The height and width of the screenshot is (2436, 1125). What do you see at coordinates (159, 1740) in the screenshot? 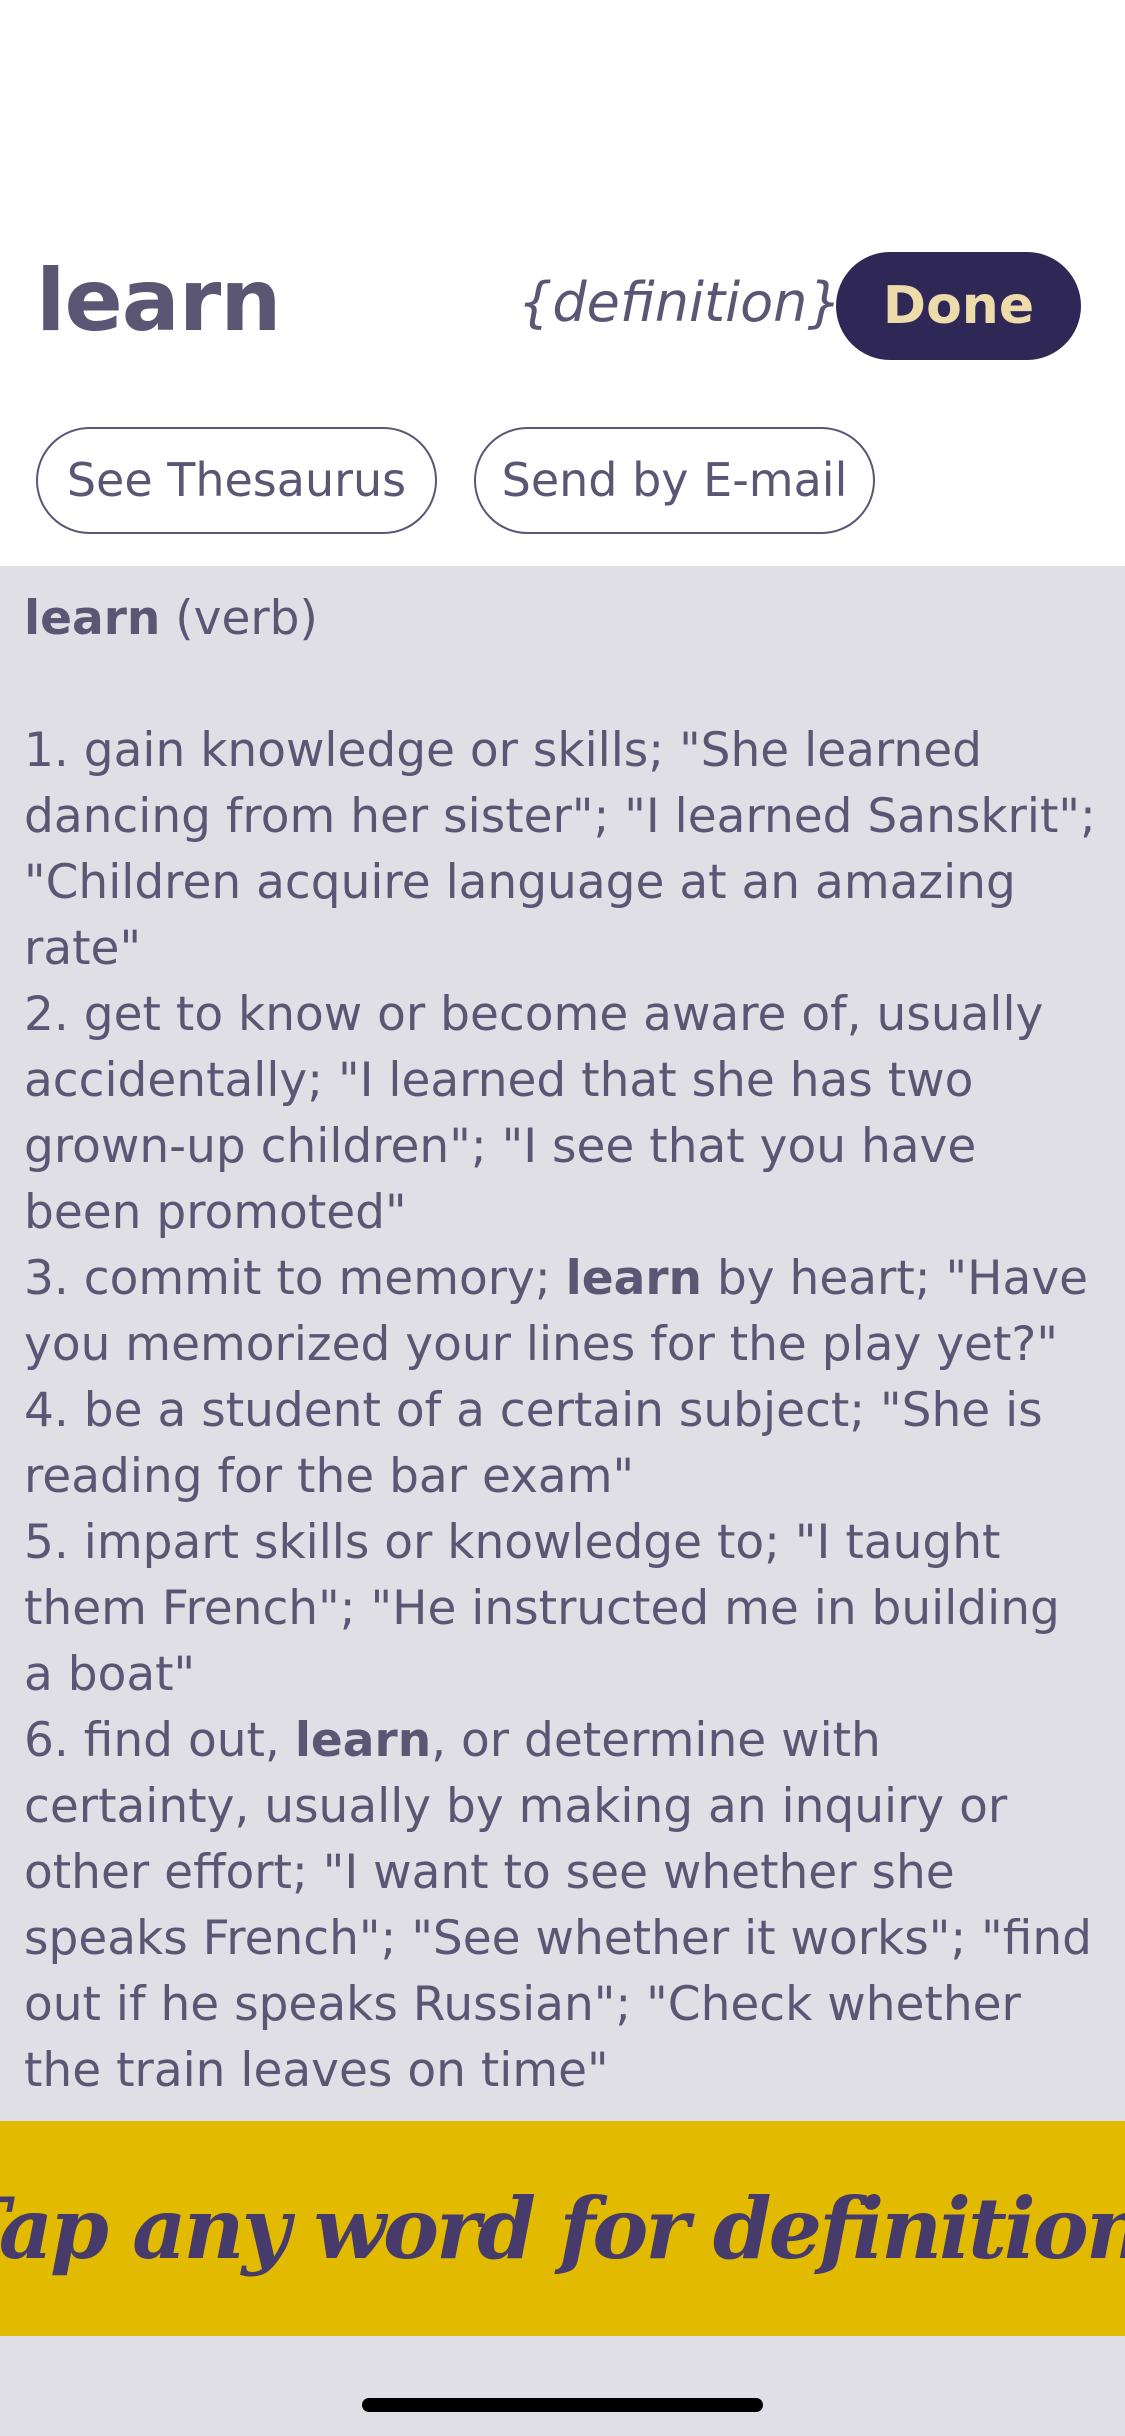
I see `sense-text: 6. find out,` at bounding box center [159, 1740].